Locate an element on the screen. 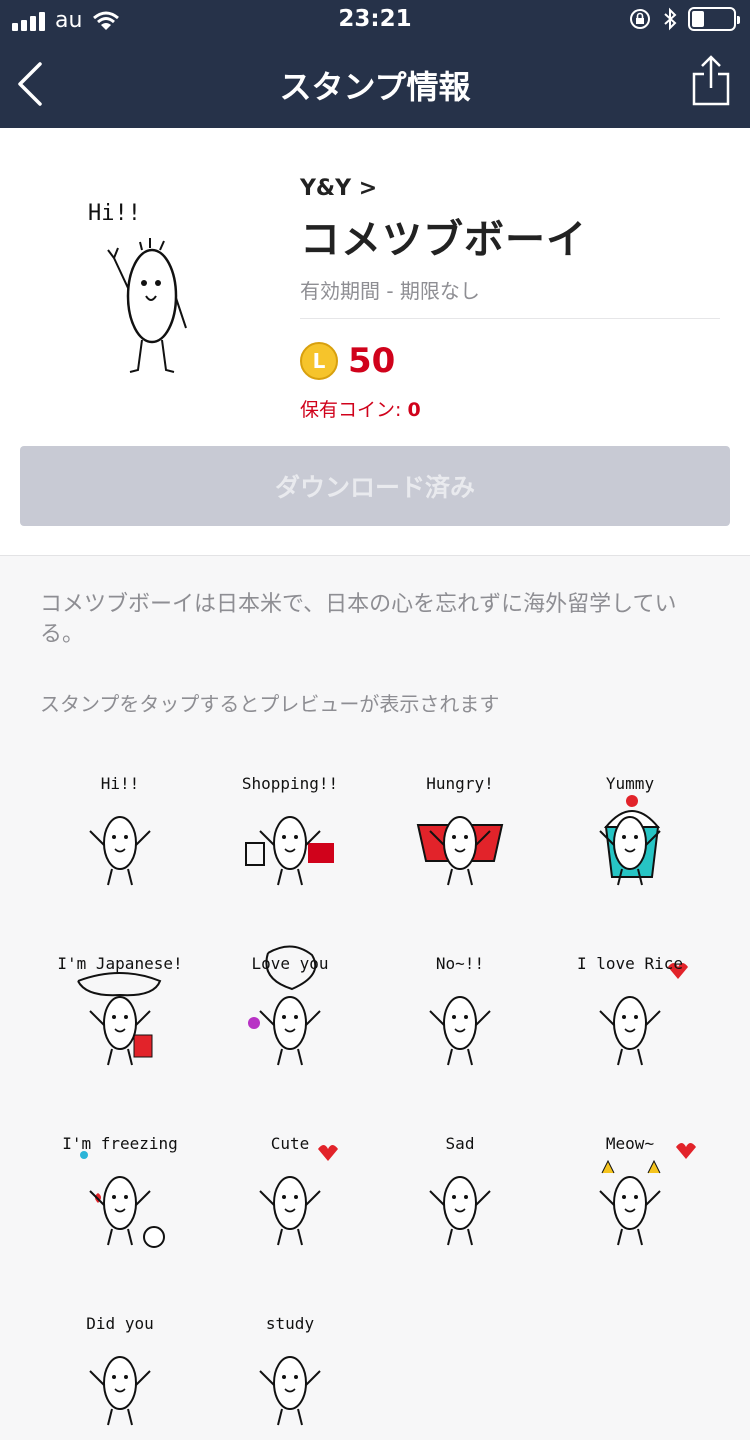 The image size is (750, 1440). sticker-item: study is located at coordinates (290, 1370).